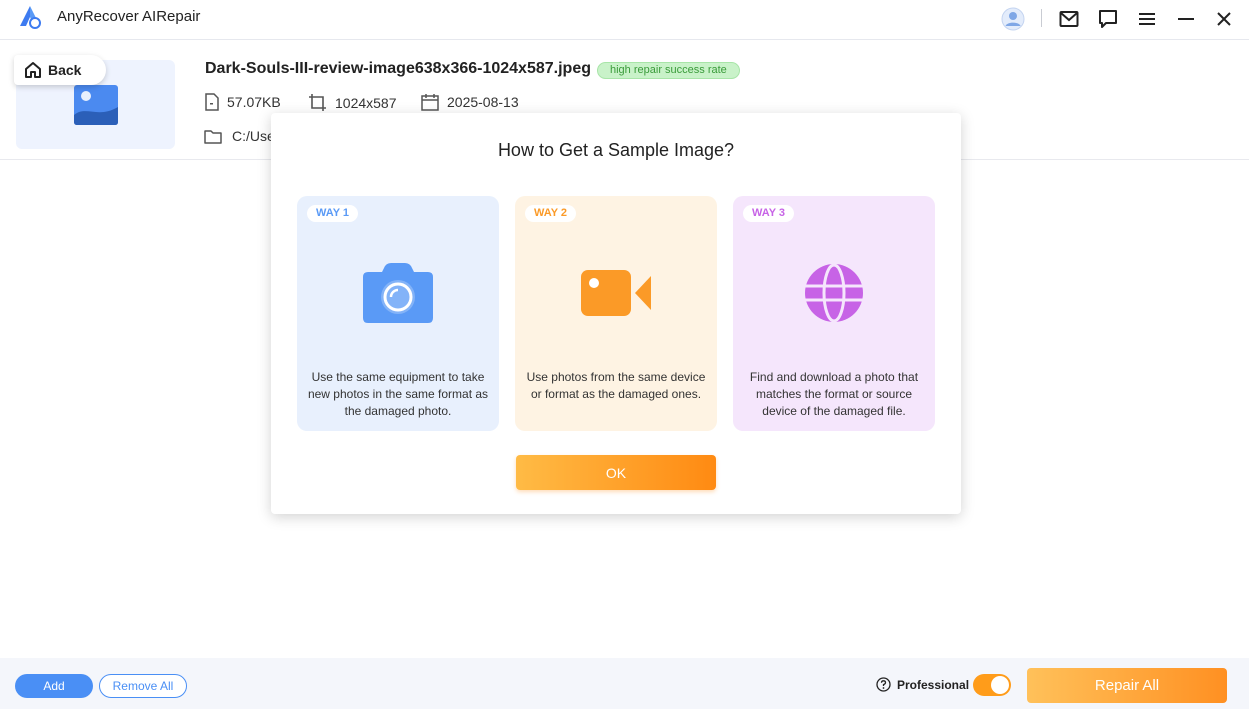  Describe the element at coordinates (317, 102) in the screenshot. I see `crop-icon` at that location.